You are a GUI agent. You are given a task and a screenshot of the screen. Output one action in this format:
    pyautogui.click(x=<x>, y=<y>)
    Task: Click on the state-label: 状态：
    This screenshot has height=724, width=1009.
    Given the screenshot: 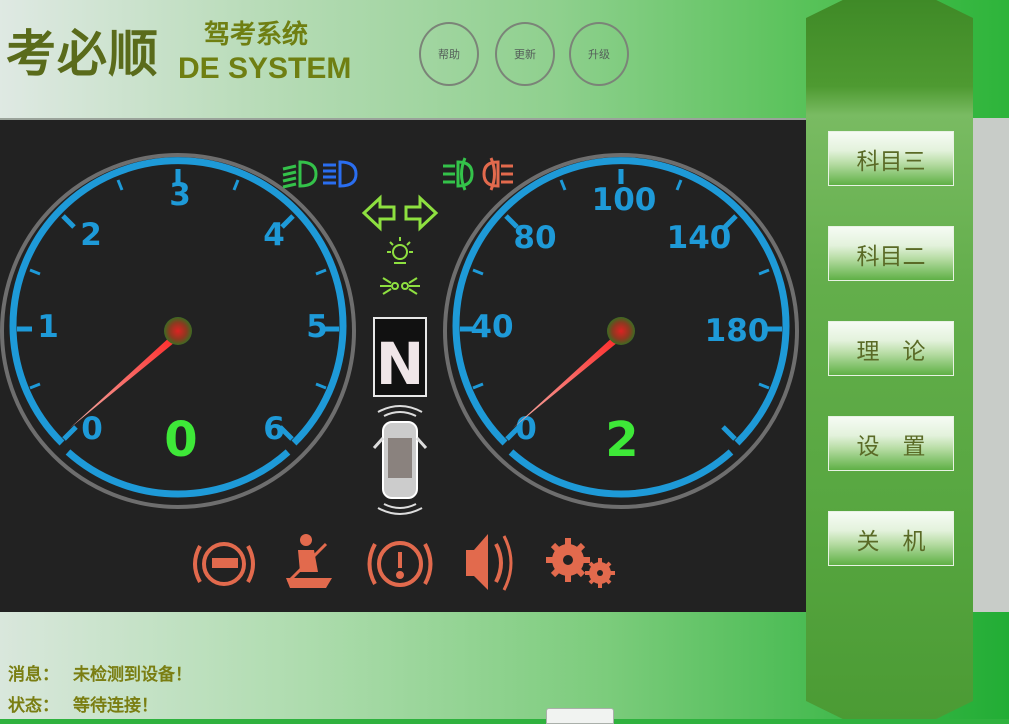 What is the action you would take?
    pyautogui.click(x=33, y=706)
    